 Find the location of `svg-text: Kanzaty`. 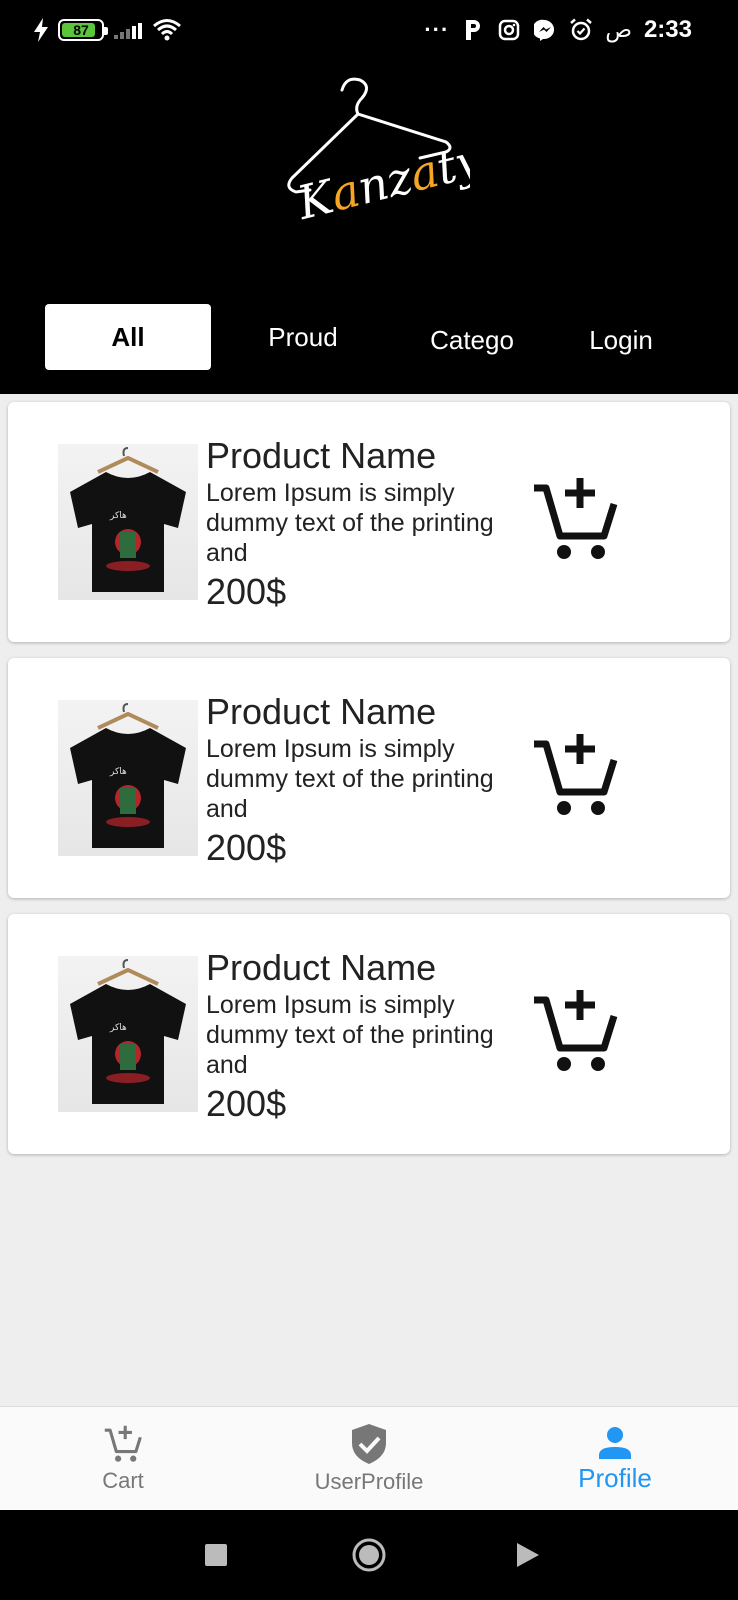

svg-text: Kanzaty is located at coordinates (380, 178).